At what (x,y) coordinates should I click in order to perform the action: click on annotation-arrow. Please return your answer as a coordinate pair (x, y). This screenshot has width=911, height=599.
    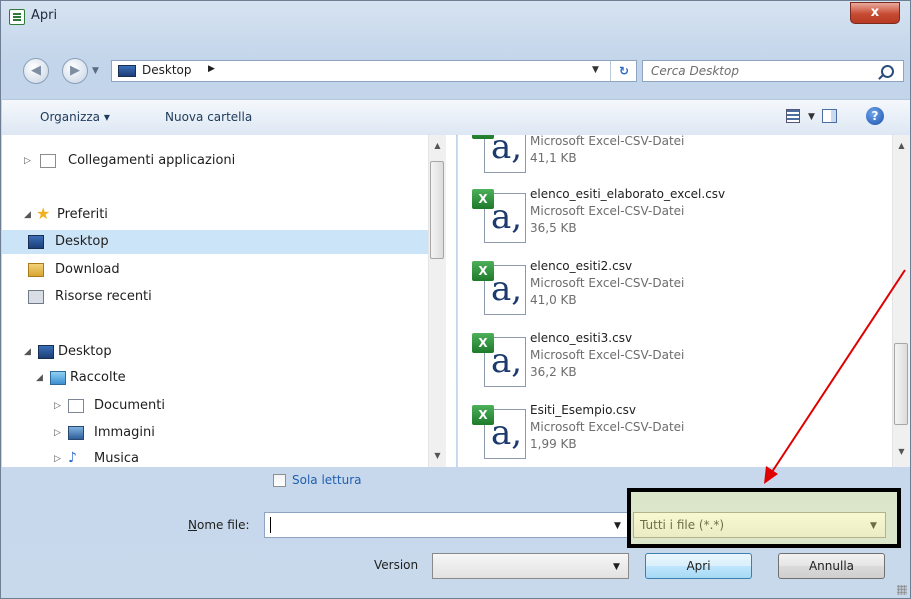
    Looking at the image, I should click on (835, 376).